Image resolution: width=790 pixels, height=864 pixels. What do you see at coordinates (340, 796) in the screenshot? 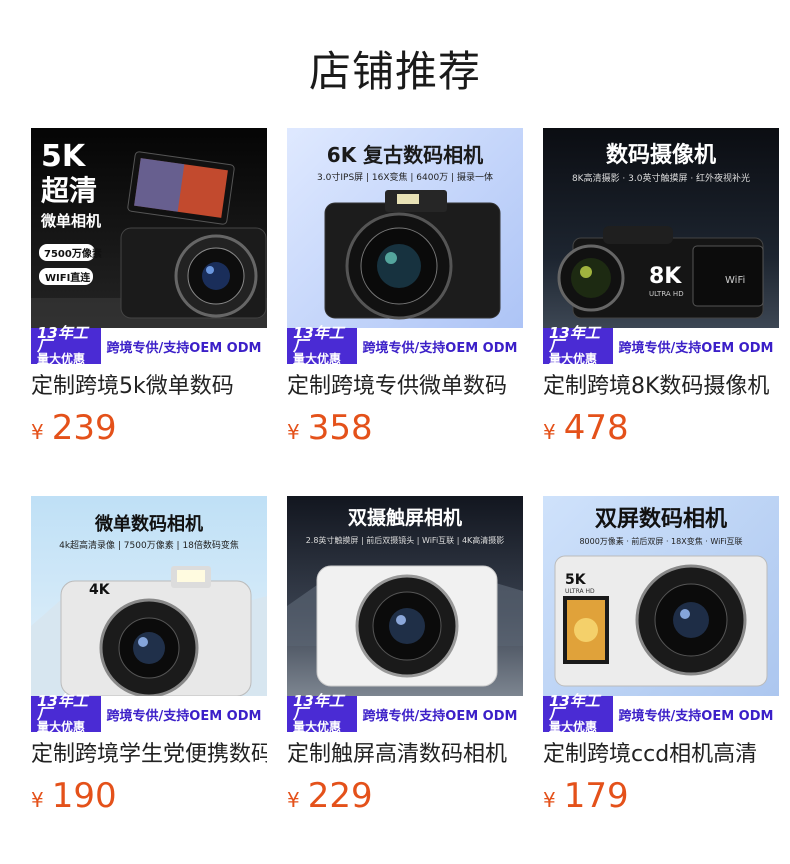
I see `price-value: 229` at bounding box center [340, 796].